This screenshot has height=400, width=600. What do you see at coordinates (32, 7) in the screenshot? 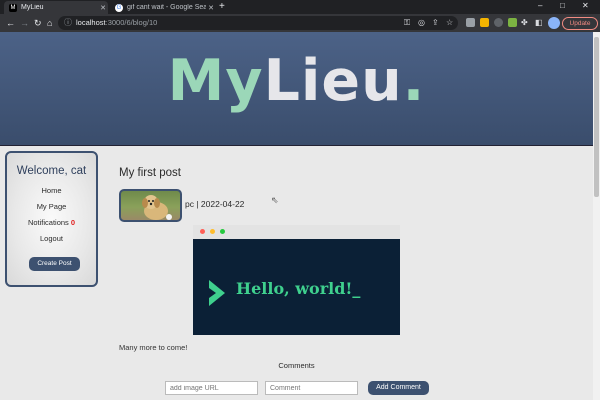
I see `tab-title: MyLieu` at bounding box center [32, 7].